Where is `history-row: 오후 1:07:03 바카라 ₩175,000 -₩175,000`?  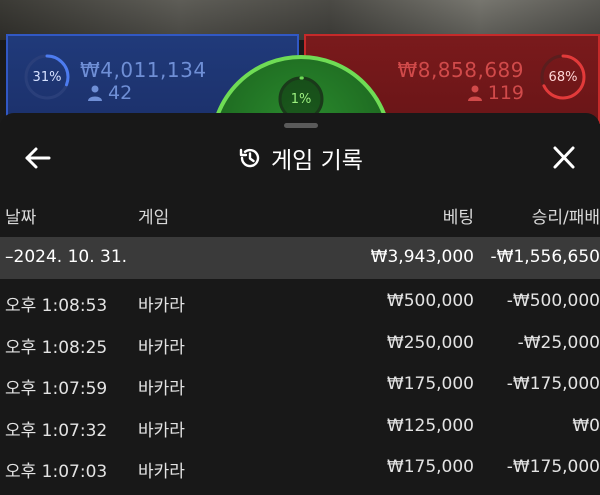
history-row: 오후 1:07:03 바카라 ₩175,000 -₩175,000 is located at coordinates (300, 468).